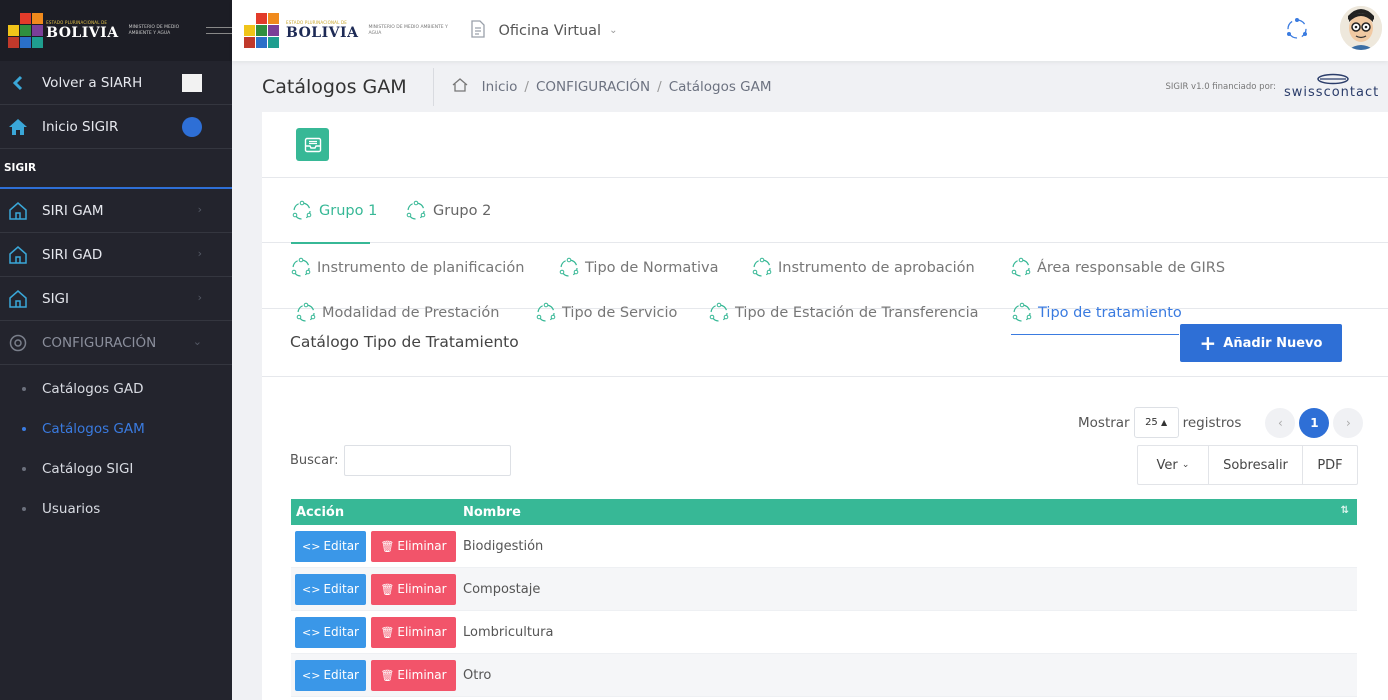 The width and height of the screenshot is (1388, 700). Describe the element at coordinates (116, 299) in the screenshot. I see `sidebar-item-sigi: SIGI ›` at that location.